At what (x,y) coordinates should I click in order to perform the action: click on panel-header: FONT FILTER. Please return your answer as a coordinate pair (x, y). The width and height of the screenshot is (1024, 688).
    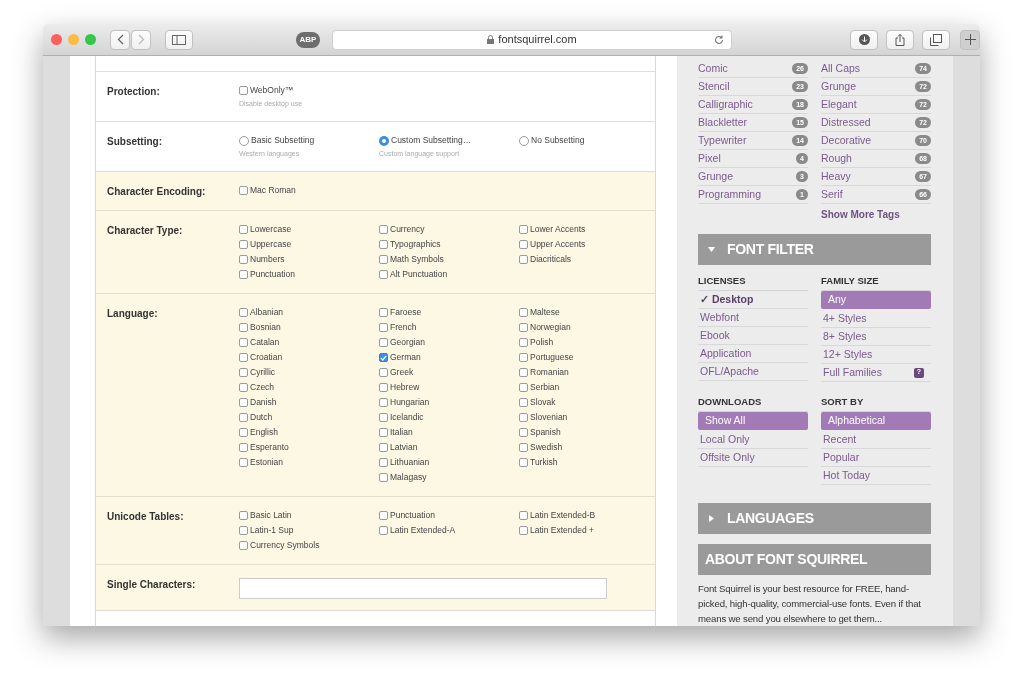
    Looking at the image, I should click on (814, 249).